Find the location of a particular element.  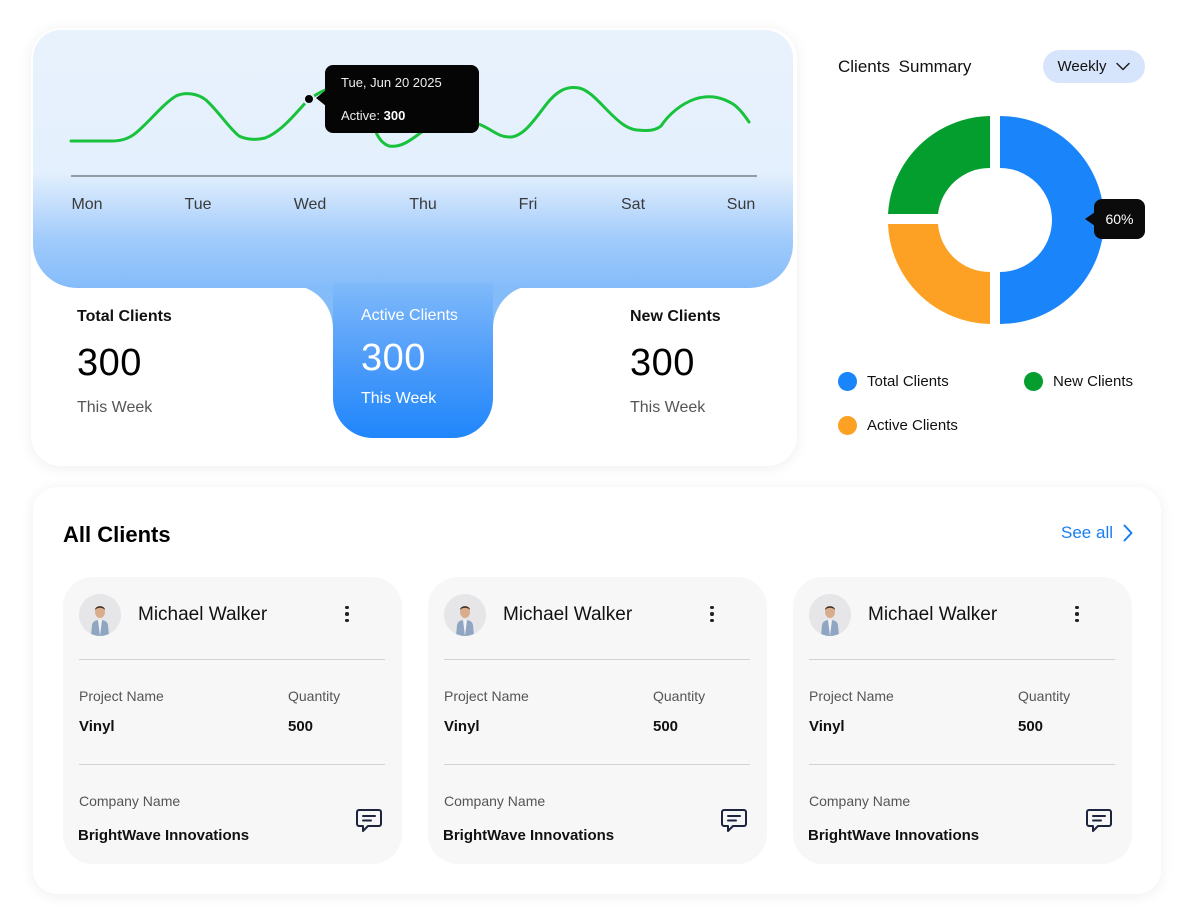

tooltip-active-value: 300 is located at coordinates (394, 115).